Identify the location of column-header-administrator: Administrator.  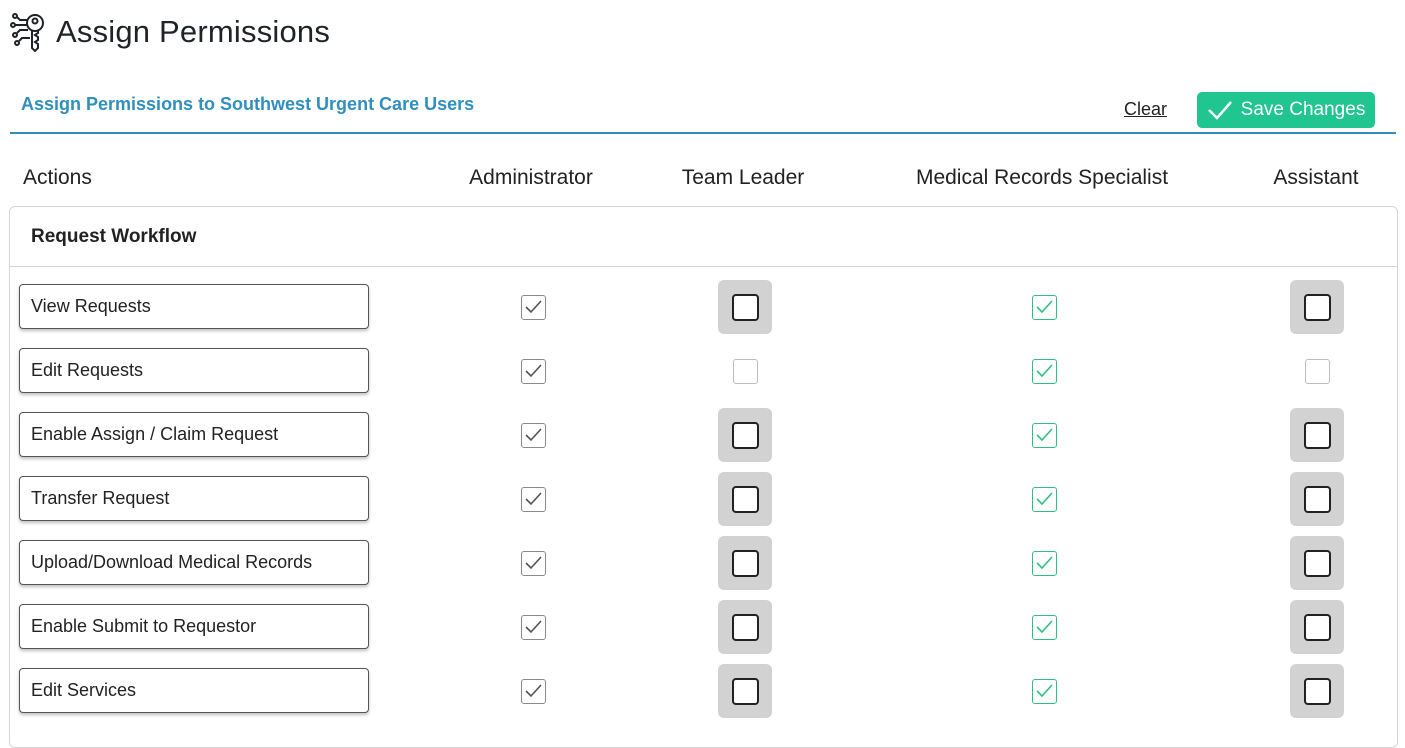
(531, 177).